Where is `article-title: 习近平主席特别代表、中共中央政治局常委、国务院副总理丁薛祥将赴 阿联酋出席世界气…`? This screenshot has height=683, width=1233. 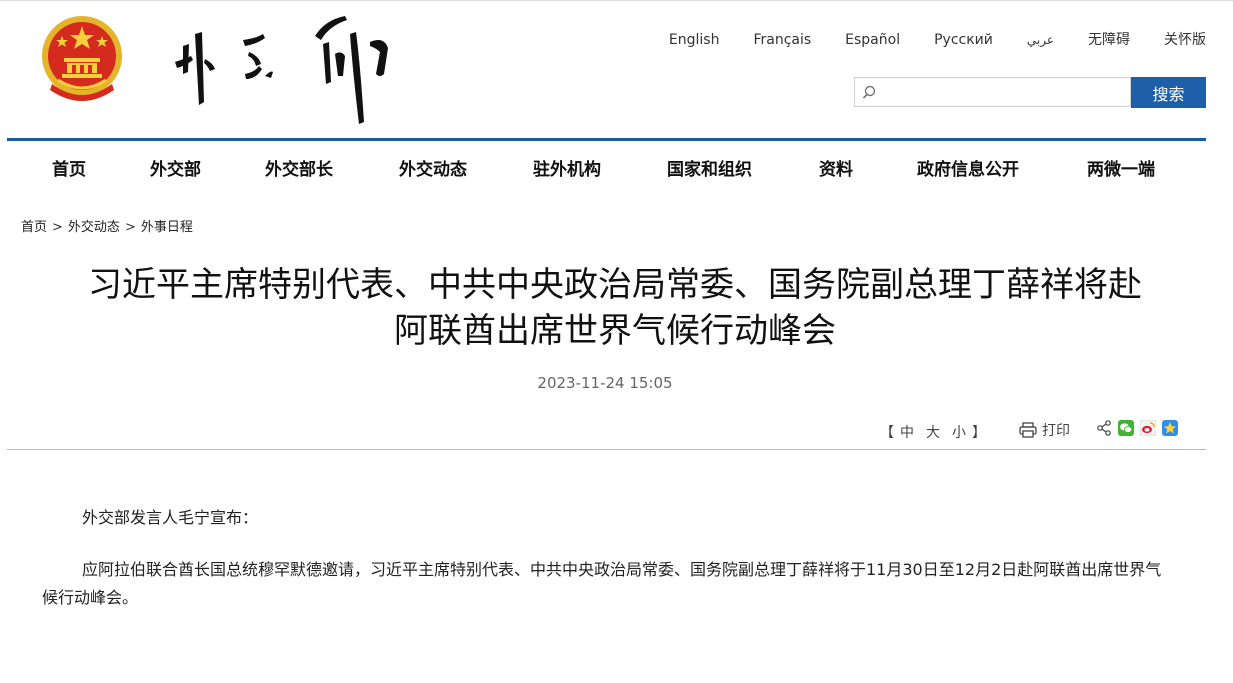
article-title: 习近平主席特别代表、中共中央政治局常委、国务院副总理丁薛祥将赴 阿联酋出席世界气… is located at coordinates (615, 308).